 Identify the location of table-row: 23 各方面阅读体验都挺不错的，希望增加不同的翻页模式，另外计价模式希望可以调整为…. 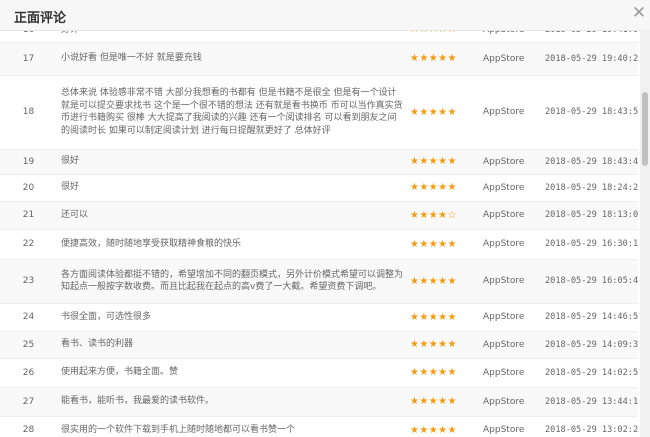
(319, 281).